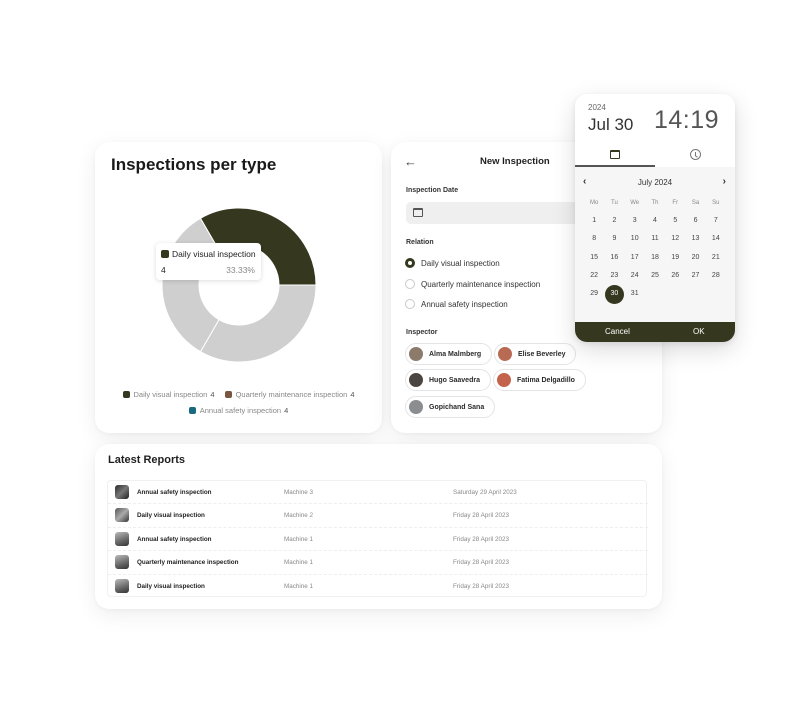 The height and width of the screenshot is (708, 806). What do you see at coordinates (695, 155) in the screenshot?
I see `tab-clock` at bounding box center [695, 155].